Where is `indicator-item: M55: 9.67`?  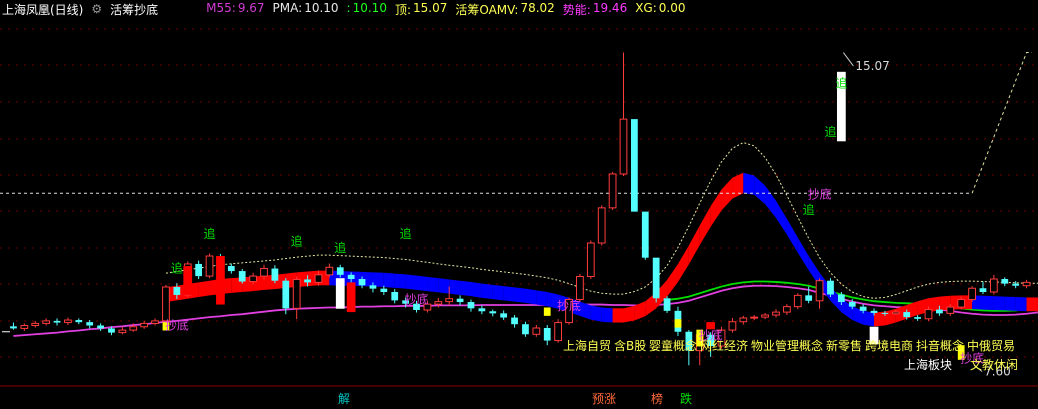 indicator-item: M55: 9.67 is located at coordinates (235, 9).